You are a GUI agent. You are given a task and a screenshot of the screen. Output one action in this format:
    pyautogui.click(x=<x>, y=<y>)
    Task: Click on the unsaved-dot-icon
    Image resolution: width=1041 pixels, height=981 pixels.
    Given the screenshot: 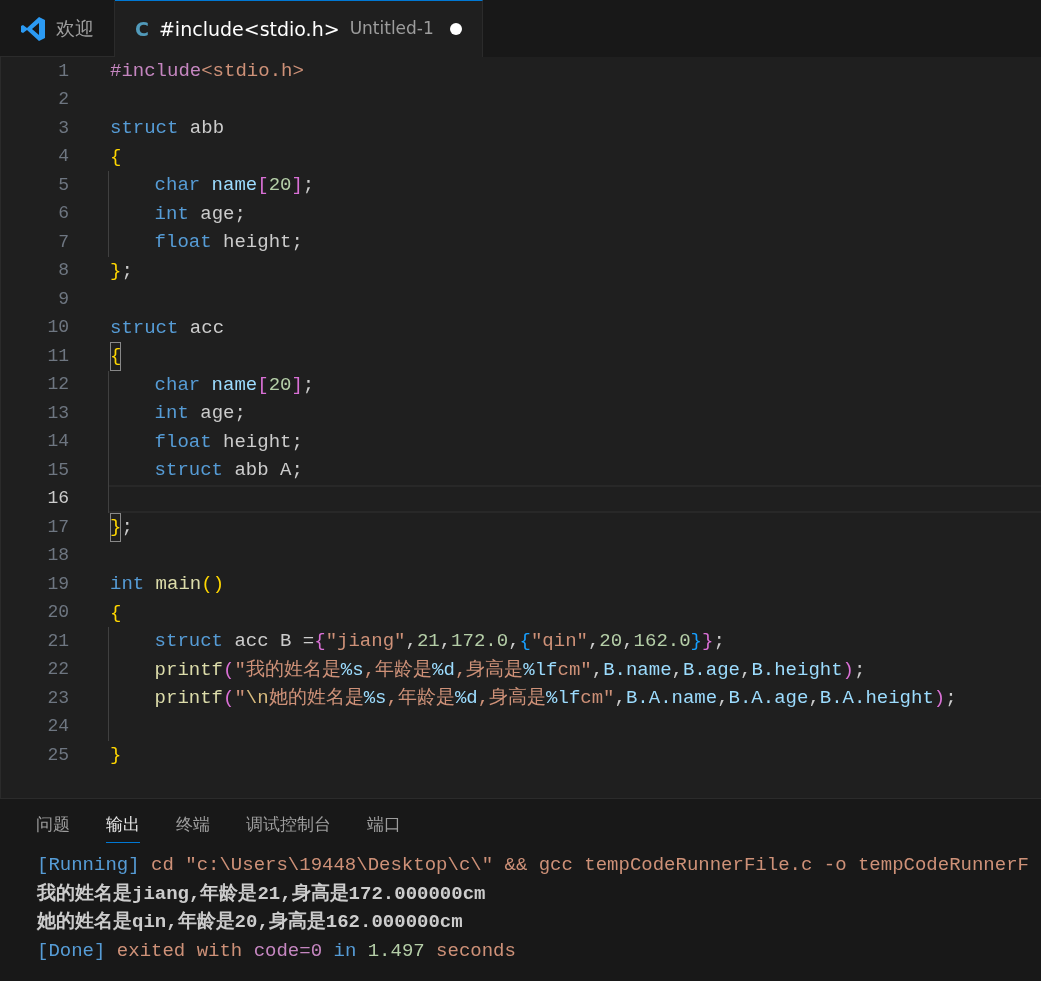 What is the action you would take?
    pyautogui.click(x=455, y=29)
    